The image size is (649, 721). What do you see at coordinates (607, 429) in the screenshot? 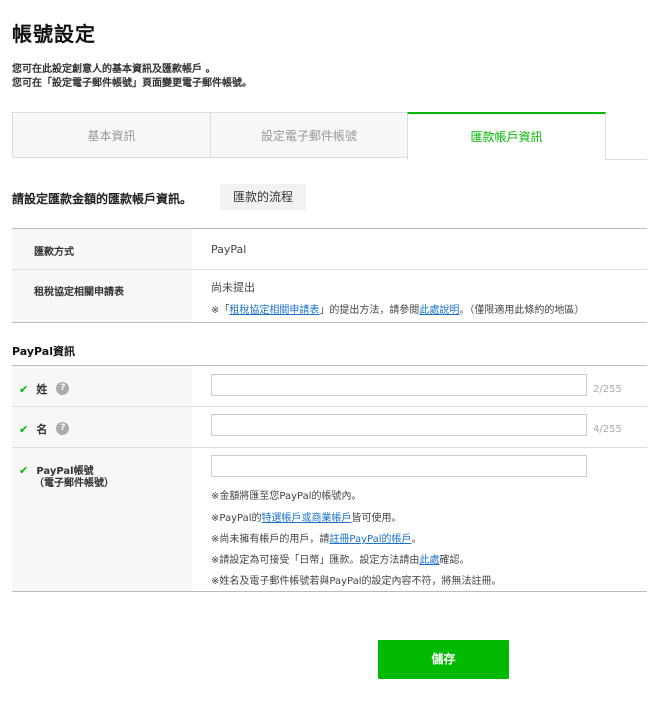
I see `first-name-counter: 4/255` at bounding box center [607, 429].